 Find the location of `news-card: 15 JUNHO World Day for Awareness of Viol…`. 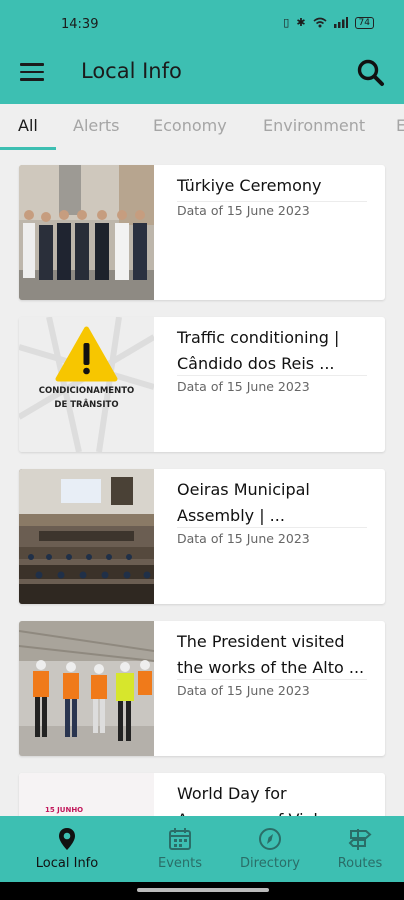

news-card: 15 JUNHO World Day for Awareness of Viol… is located at coordinates (202, 794).